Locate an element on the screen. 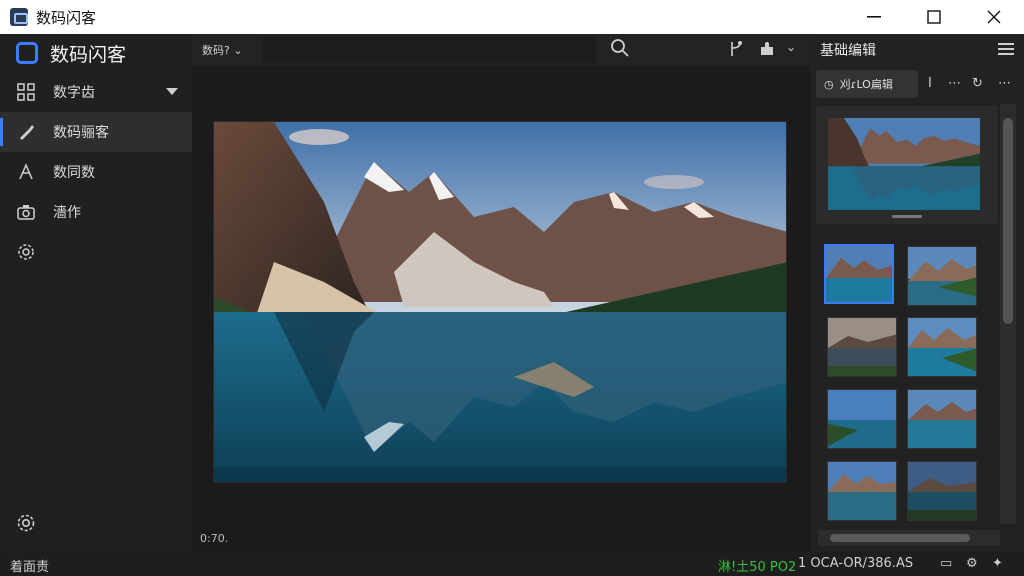 The height and width of the screenshot is (576, 1024). ai-edit-button: ◷ 刈ɾLO扁辑 is located at coordinates (867, 84).